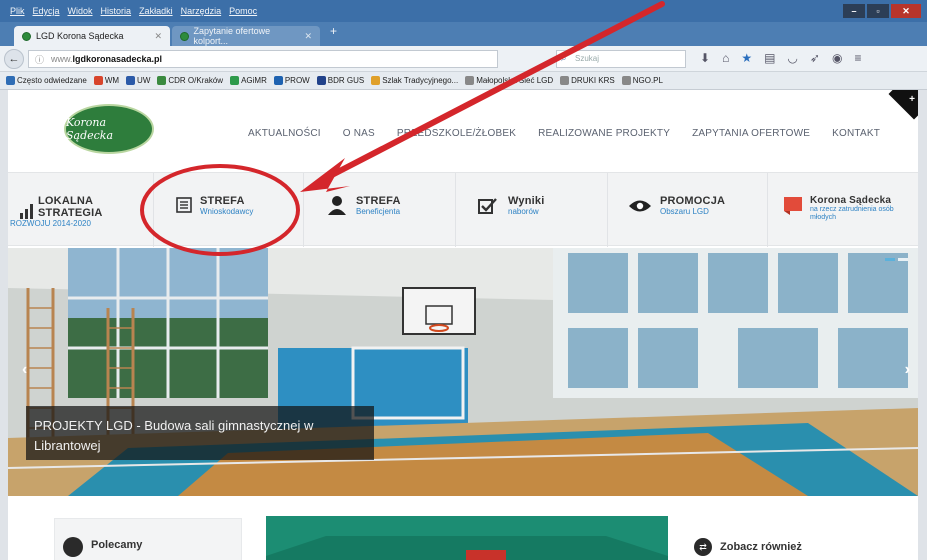 The image size is (927, 560). What do you see at coordinates (532, 210) in the screenshot?
I see `quick-link-wyniki: Wyniki naborów` at bounding box center [532, 210].